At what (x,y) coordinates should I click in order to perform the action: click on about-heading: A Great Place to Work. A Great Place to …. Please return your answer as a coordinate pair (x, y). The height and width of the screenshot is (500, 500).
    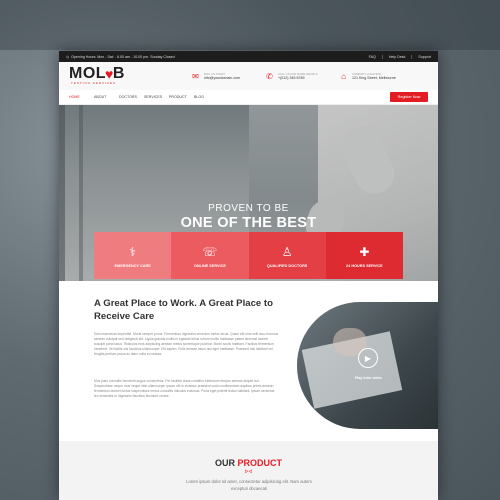
    Looking at the image, I should click on (183, 310).